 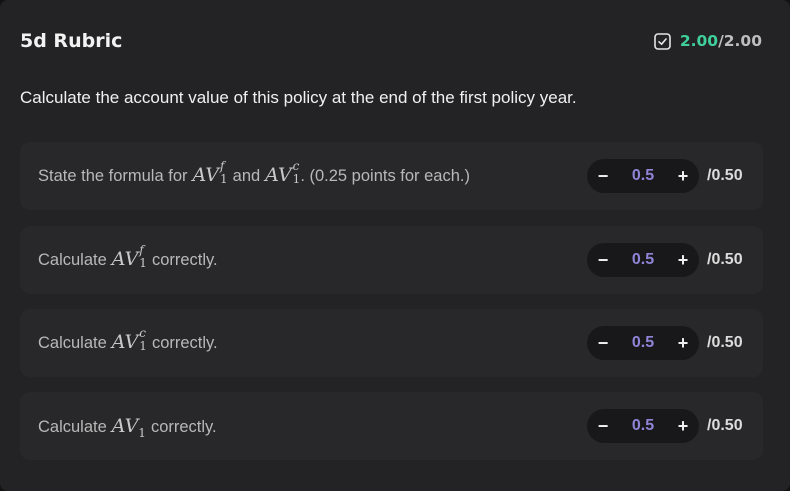 What do you see at coordinates (385, 176) in the screenshot?
I see `criterion-suffix: . (0.25 points for each.)` at bounding box center [385, 176].